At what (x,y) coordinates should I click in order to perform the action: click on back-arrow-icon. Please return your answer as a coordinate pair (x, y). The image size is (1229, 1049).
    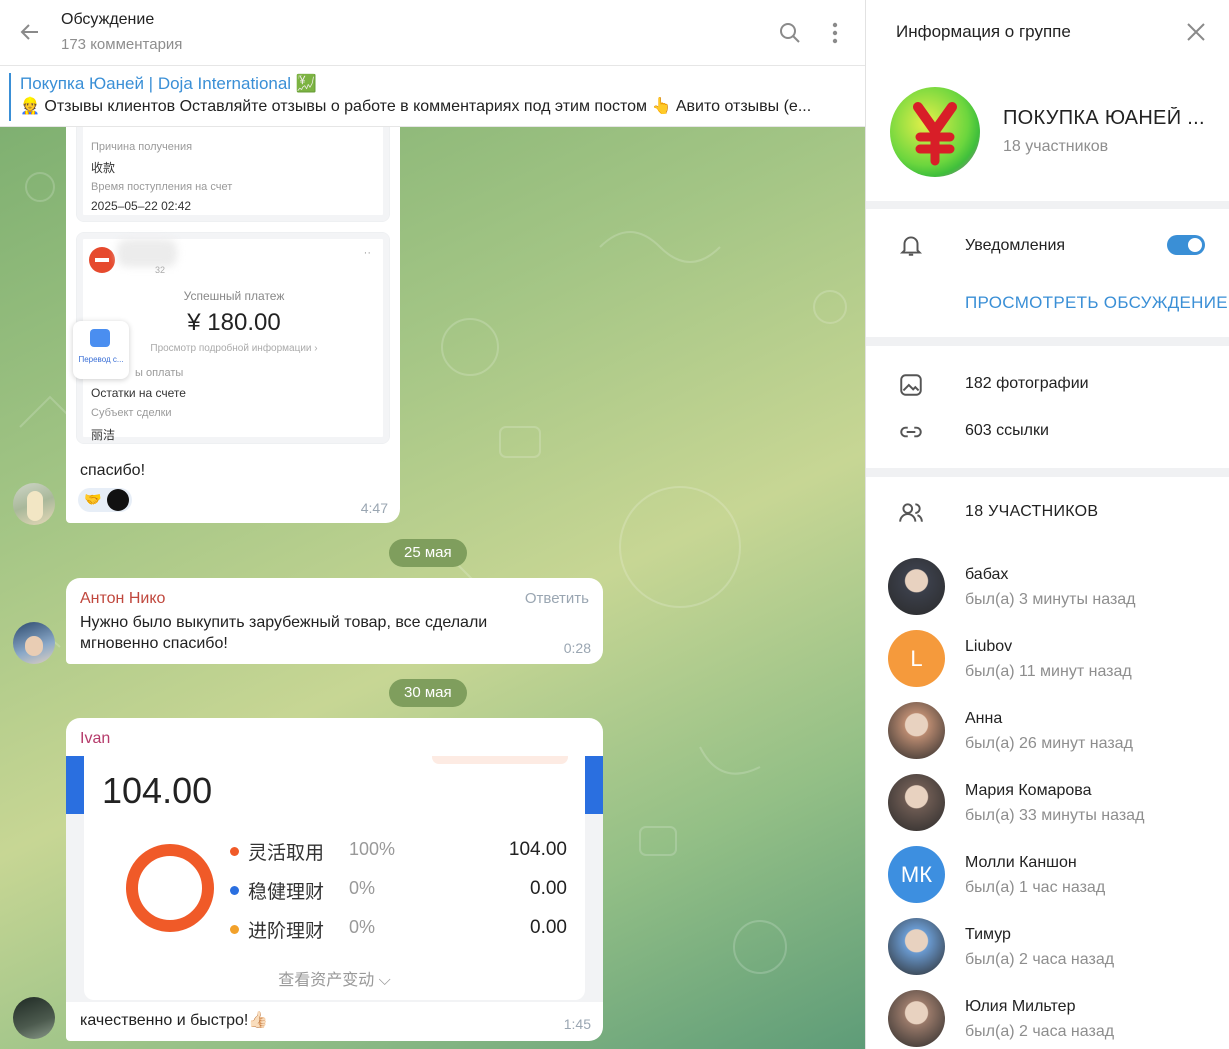
    Looking at the image, I should click on (30, 32).